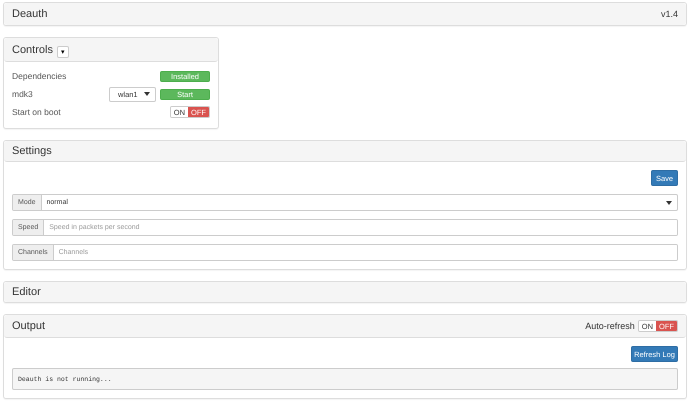  What do you see at coordinates (32, 50) in the screenshot?
I see `panel-title: Controls` at bounding box center [32, 50].